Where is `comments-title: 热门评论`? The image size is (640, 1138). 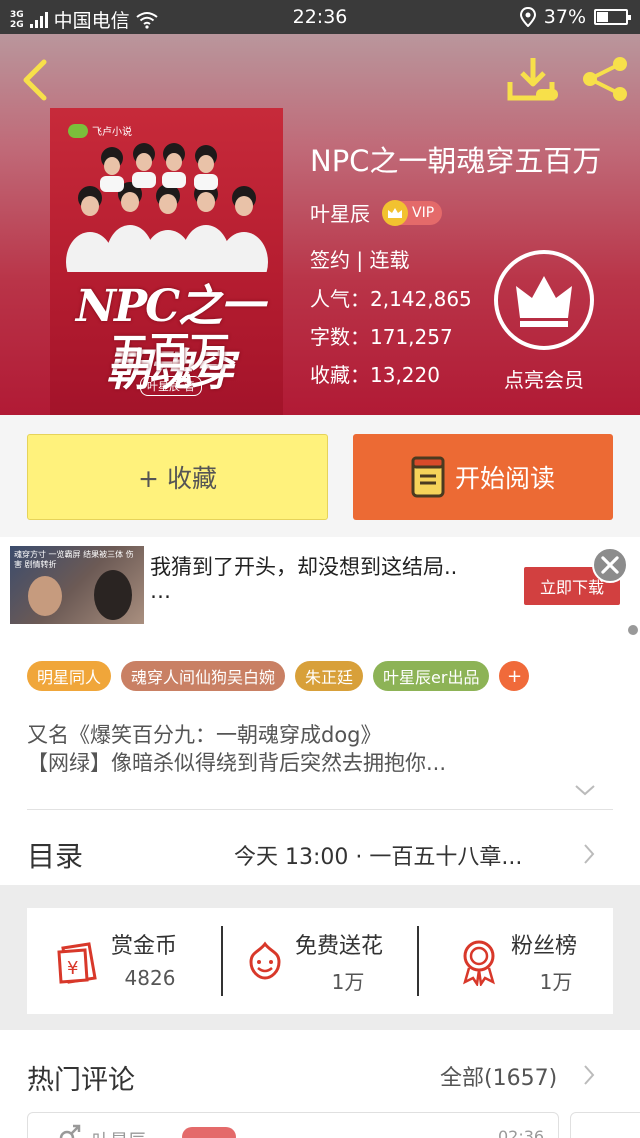
comments-title: 热门评论 is located at coordinates (81, 1080).